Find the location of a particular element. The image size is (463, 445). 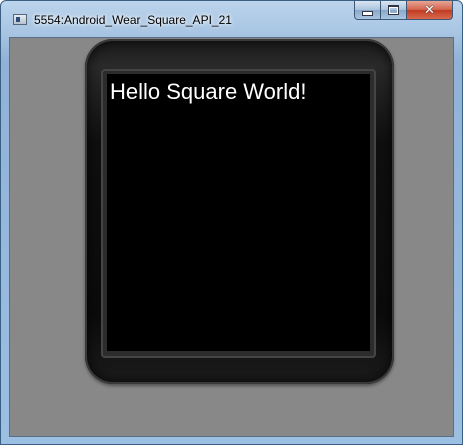

maximize-icon is located at coordinates (393, 10).